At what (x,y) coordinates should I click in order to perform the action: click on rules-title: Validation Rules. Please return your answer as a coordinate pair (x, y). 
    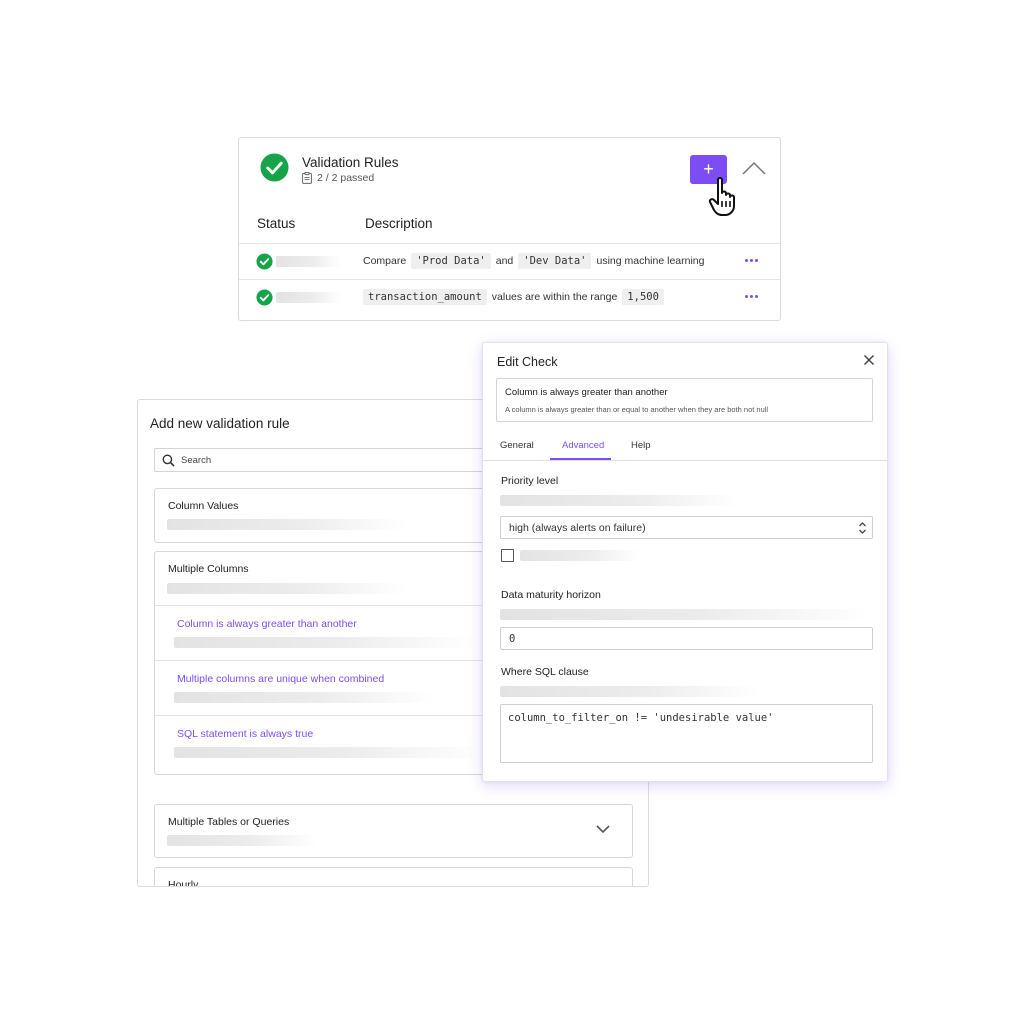
    Looking at the image, I should click on (350, 162).